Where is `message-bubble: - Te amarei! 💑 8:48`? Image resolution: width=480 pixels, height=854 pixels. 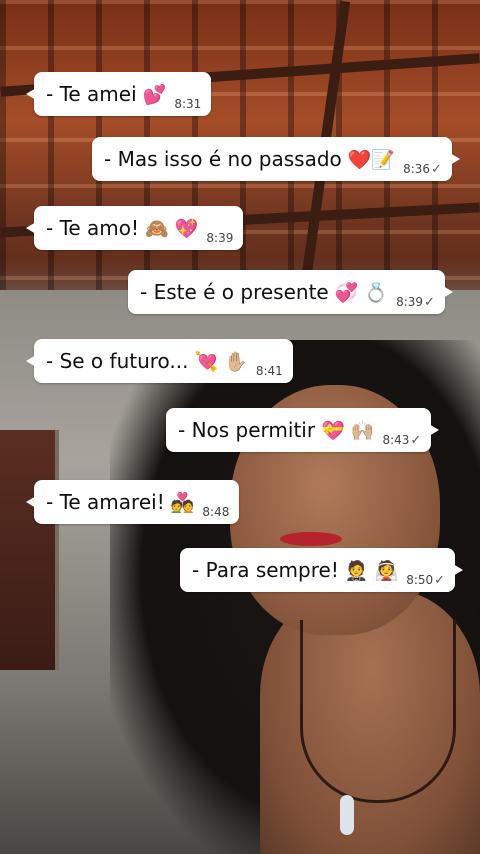
message-bubble: - Te amarei! 💑 8:48 is located at coordinates (132, 502).